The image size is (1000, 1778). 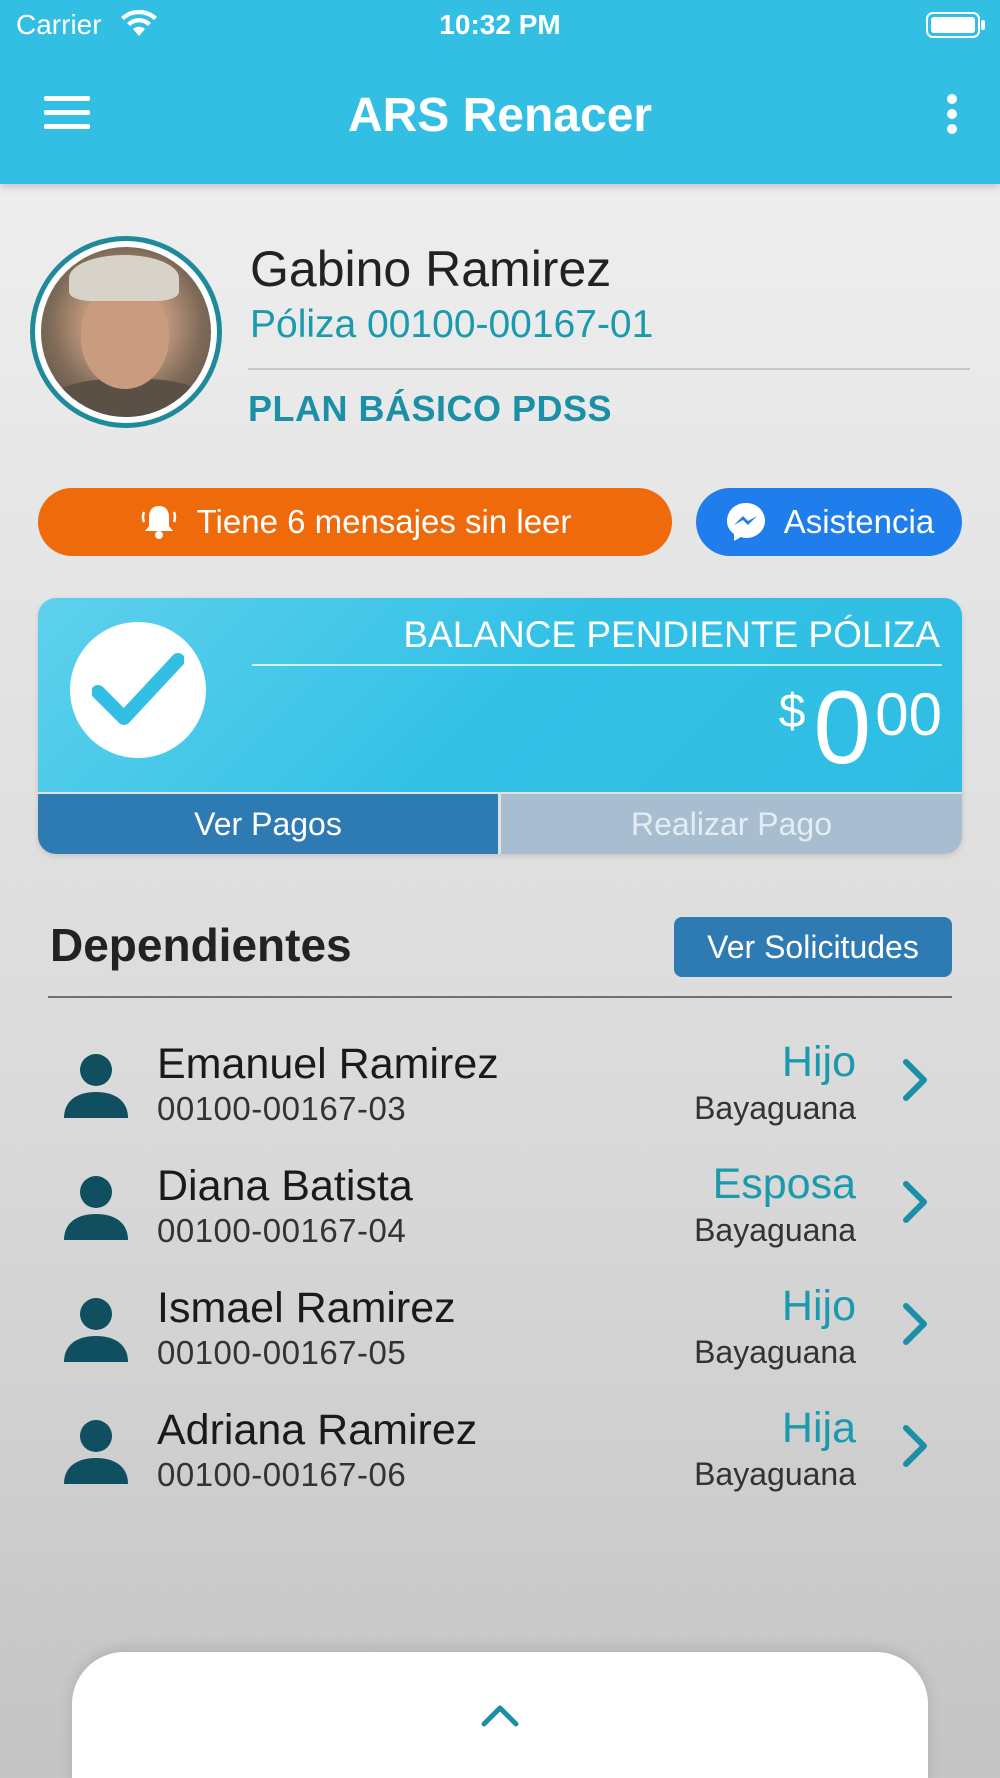 I want to click on avatar, so click(x=126, y=332).